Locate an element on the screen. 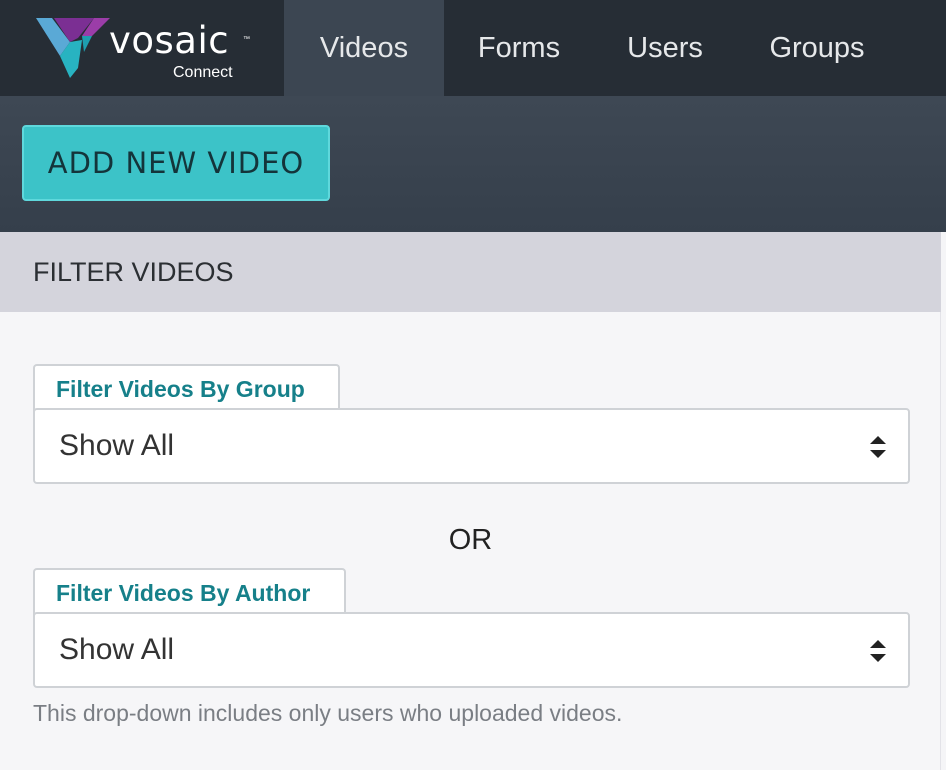  filter-group-label: Filter Videos By Group is located at coordinates (186, 388).